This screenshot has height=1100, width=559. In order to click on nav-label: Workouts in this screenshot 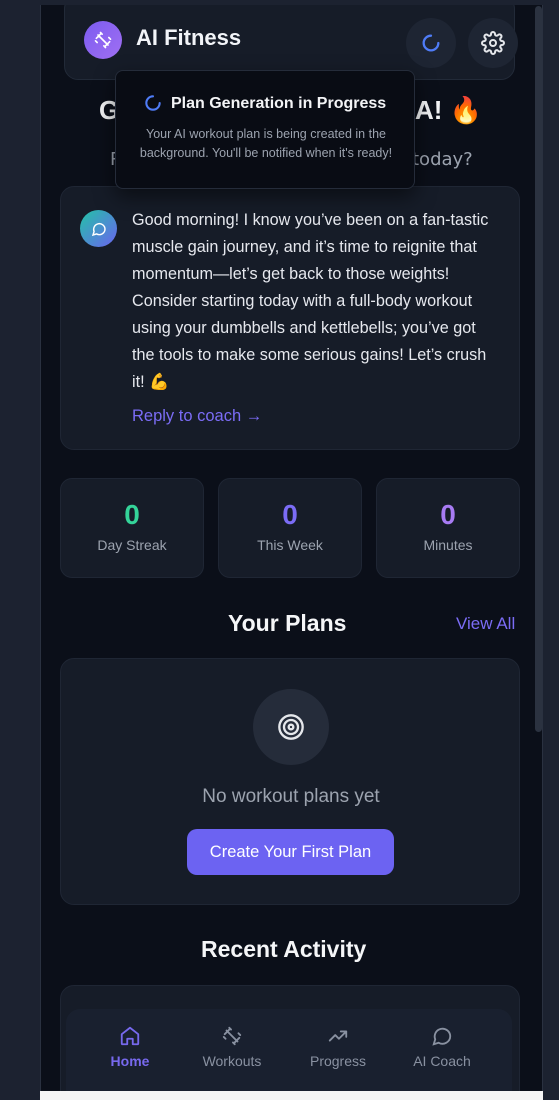, I will do `click(232, 1061)`.